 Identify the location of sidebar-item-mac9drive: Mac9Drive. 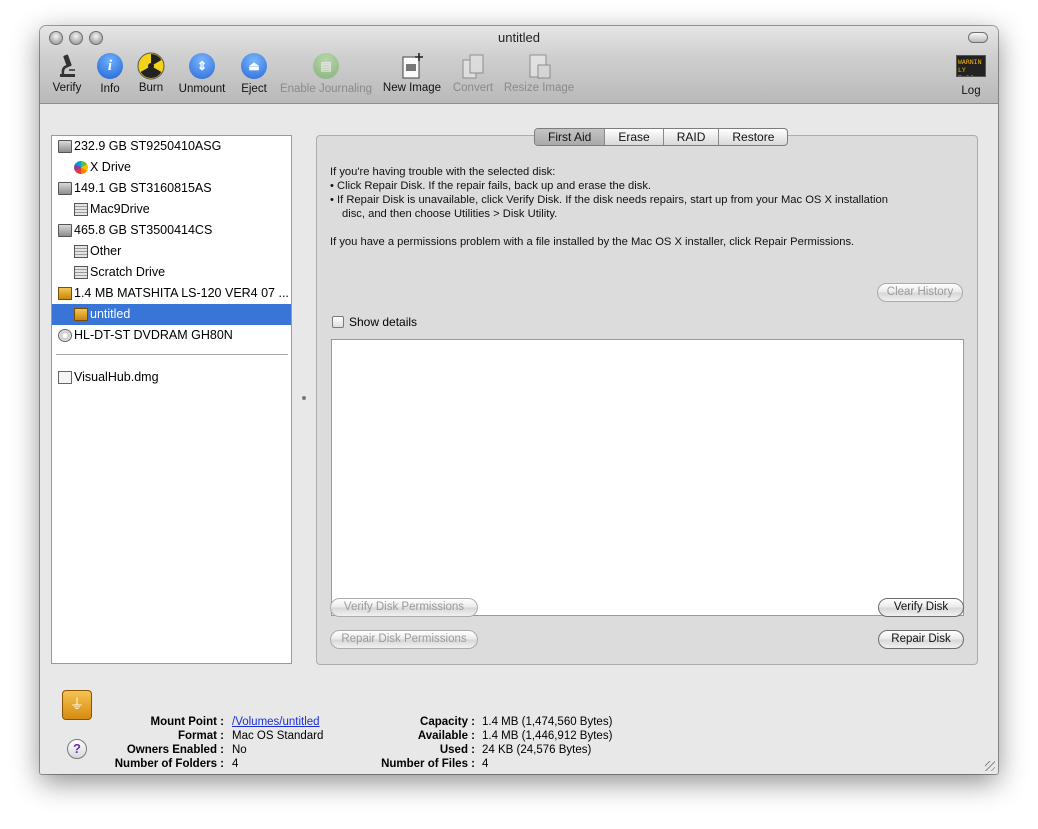
(171, 209).